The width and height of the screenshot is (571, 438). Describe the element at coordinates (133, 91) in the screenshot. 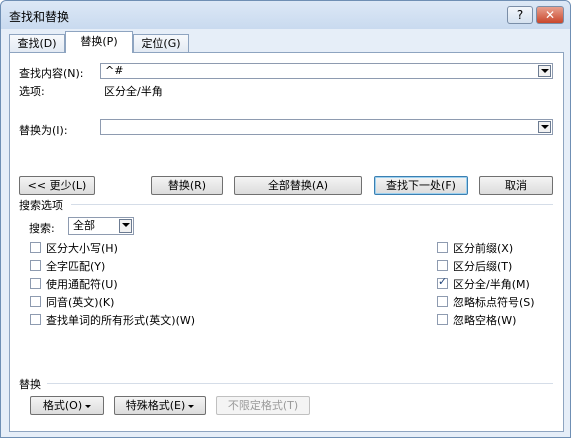

I see `options-value: 区分全/半角` at that location.